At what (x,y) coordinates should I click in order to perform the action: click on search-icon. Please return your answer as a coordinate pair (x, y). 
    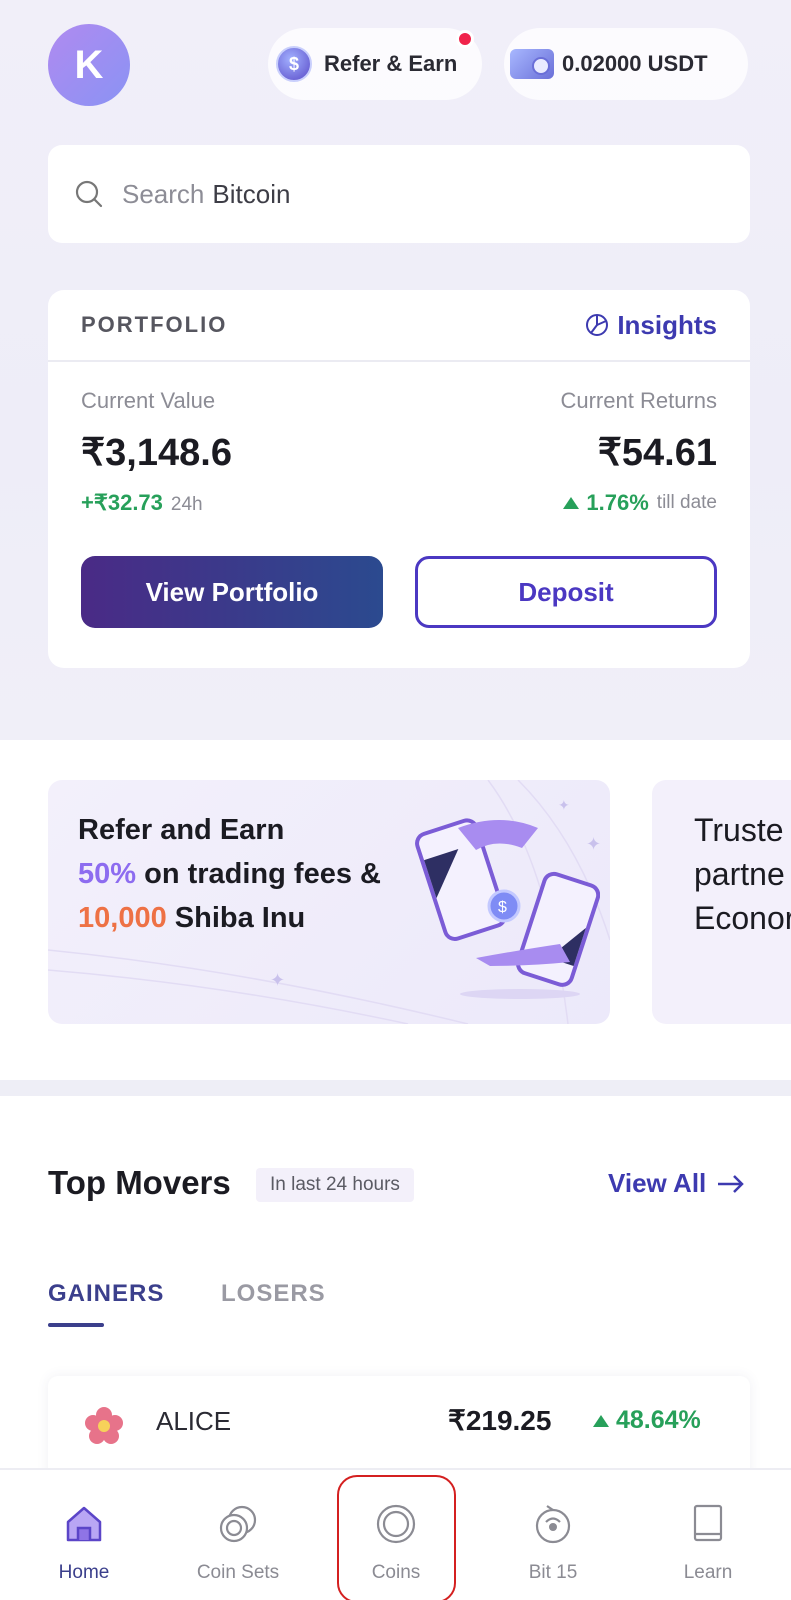
    Looking at the image, I should click on (89, 194).